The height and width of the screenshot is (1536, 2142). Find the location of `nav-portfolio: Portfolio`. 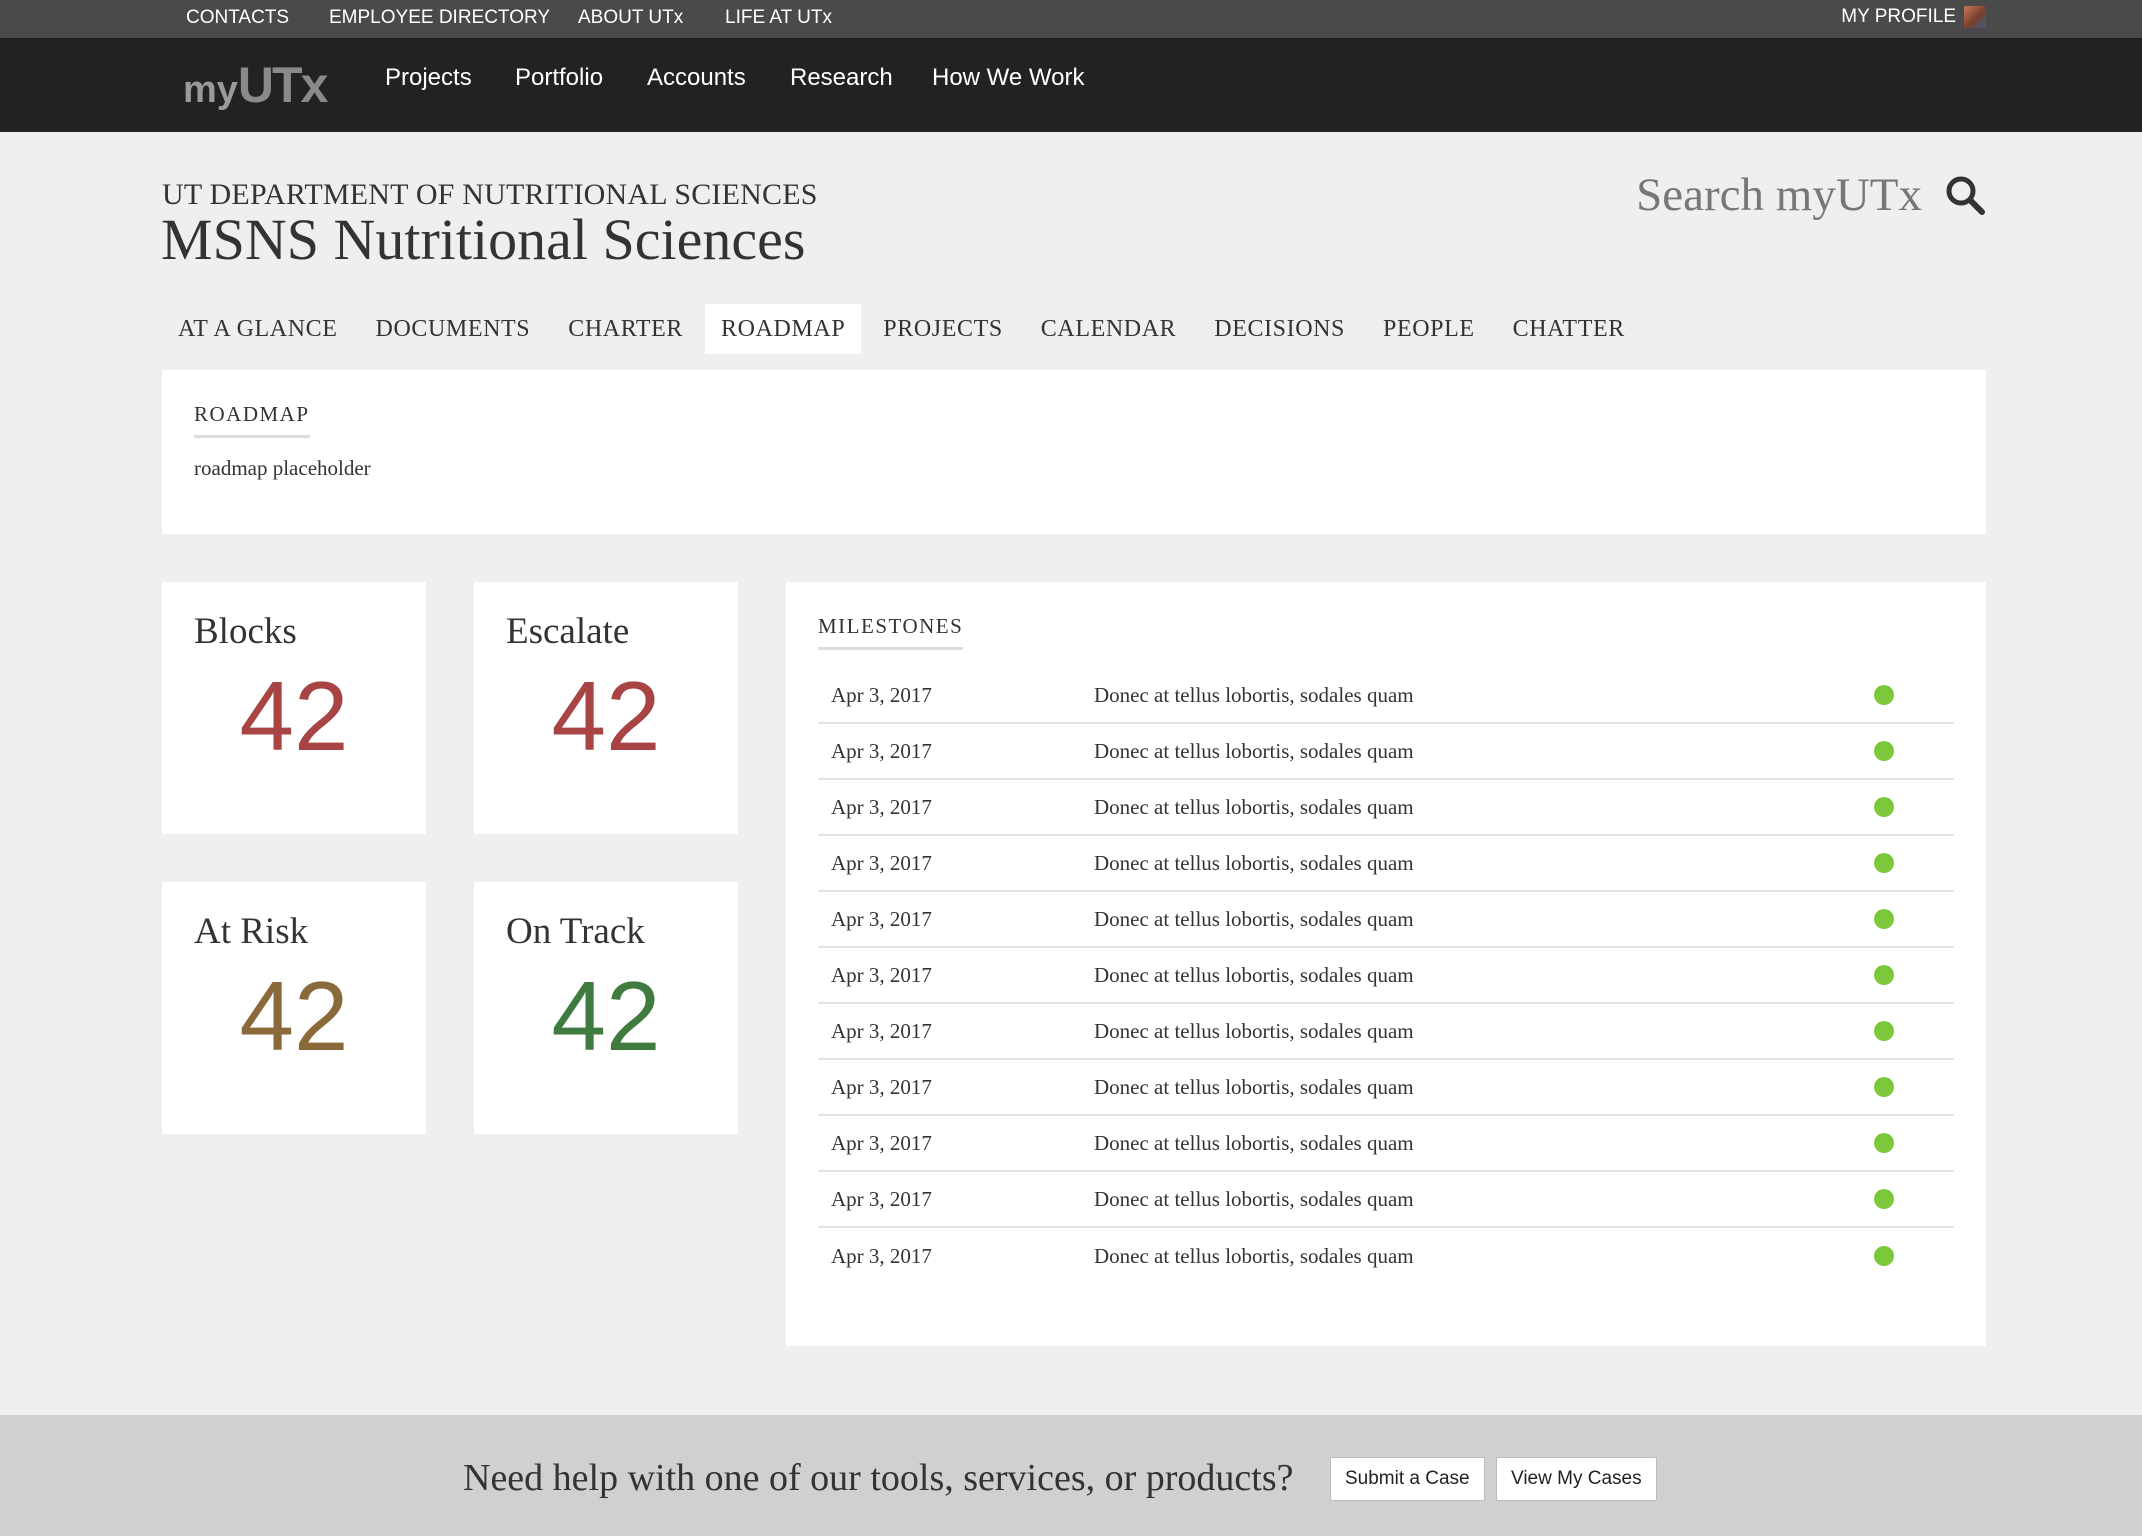

nav-portfolio: Portfolio is located at coordinates (559, 78).